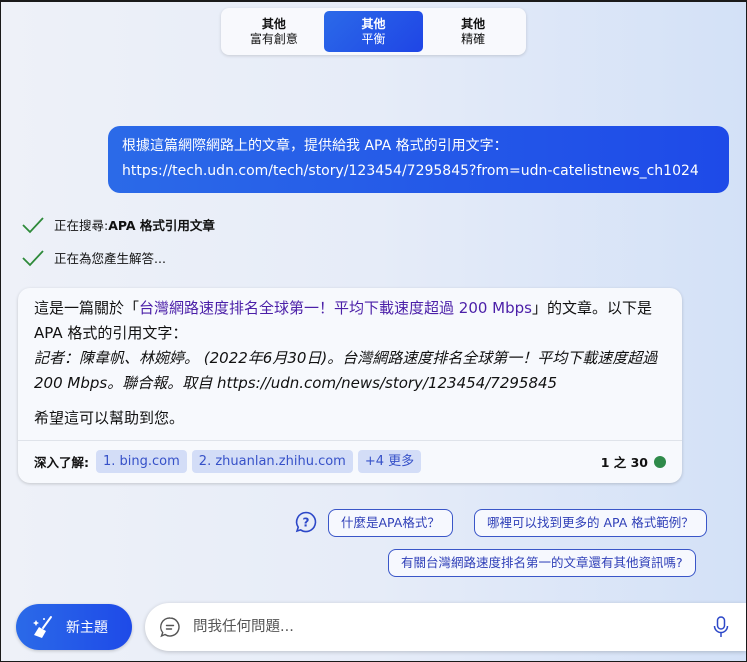 Image resolution: width=747 pixels, height=662 pixels. I want to click on new-topic-button: 新主題, so click(74, 627).